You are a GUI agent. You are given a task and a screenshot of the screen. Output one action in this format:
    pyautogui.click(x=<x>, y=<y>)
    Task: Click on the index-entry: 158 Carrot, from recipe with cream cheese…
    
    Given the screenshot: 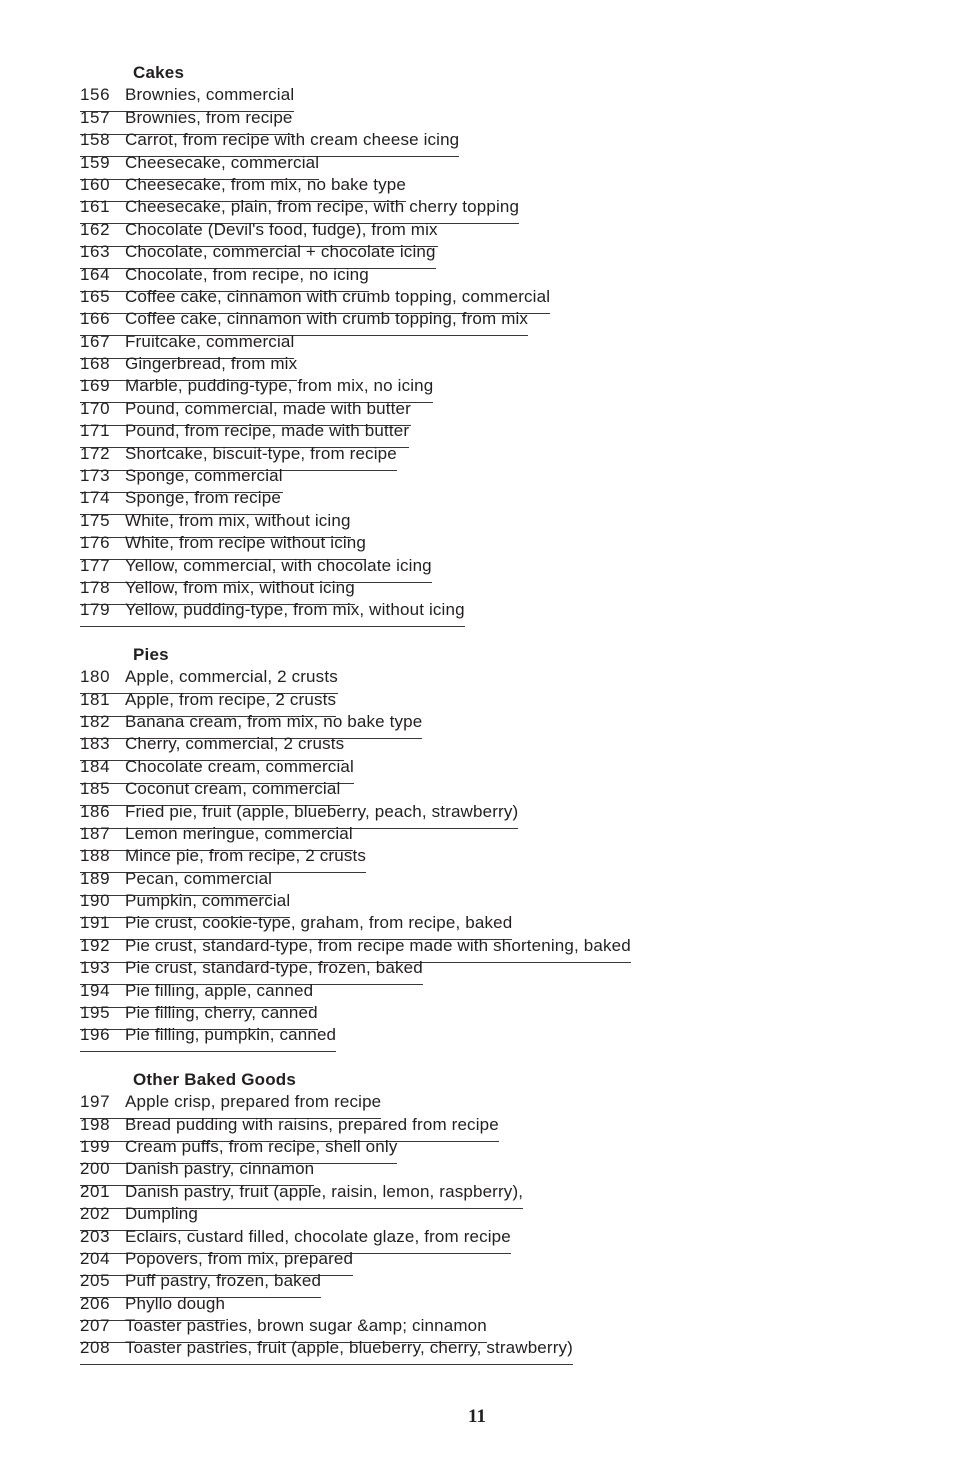 What is the action you would take?
    pyautogui.click(x=477, y=143)
    